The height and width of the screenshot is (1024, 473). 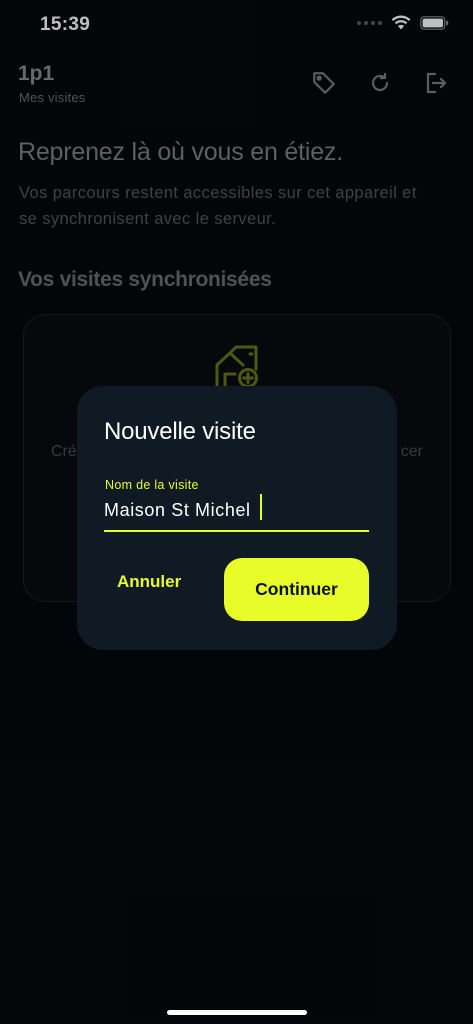 I want to click on visit-name-field: Nom de la visite, so click(x=236, y=505).